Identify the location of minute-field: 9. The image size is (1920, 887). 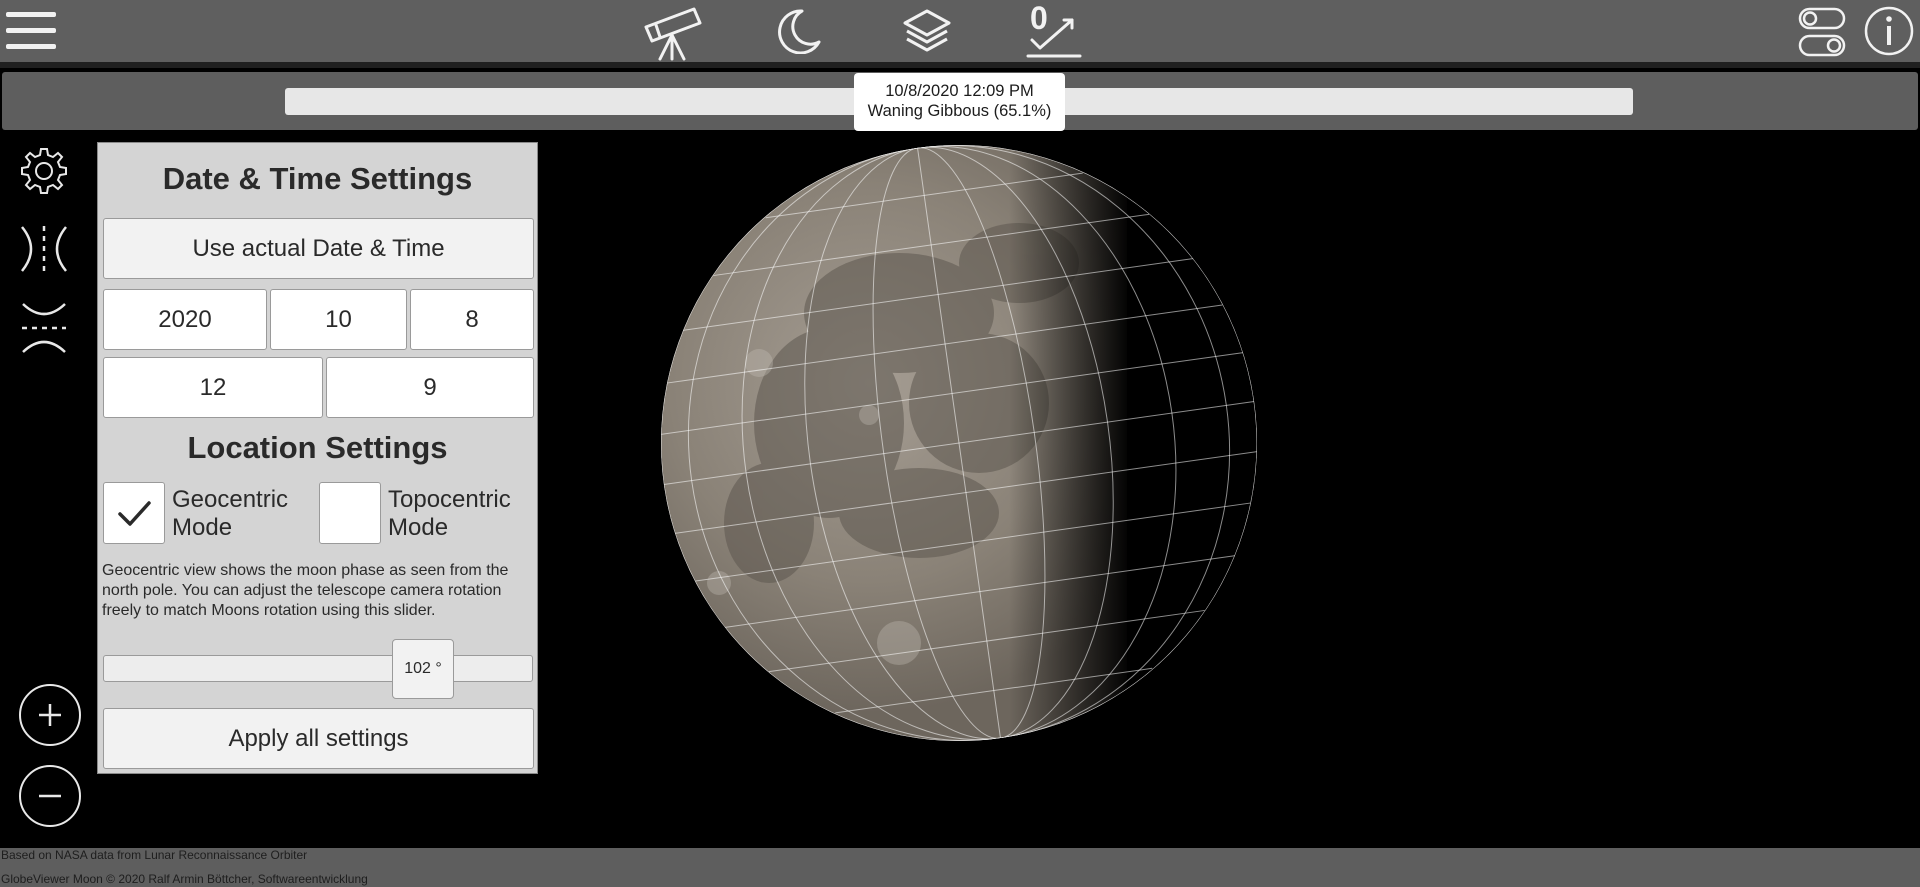
(430, 387).